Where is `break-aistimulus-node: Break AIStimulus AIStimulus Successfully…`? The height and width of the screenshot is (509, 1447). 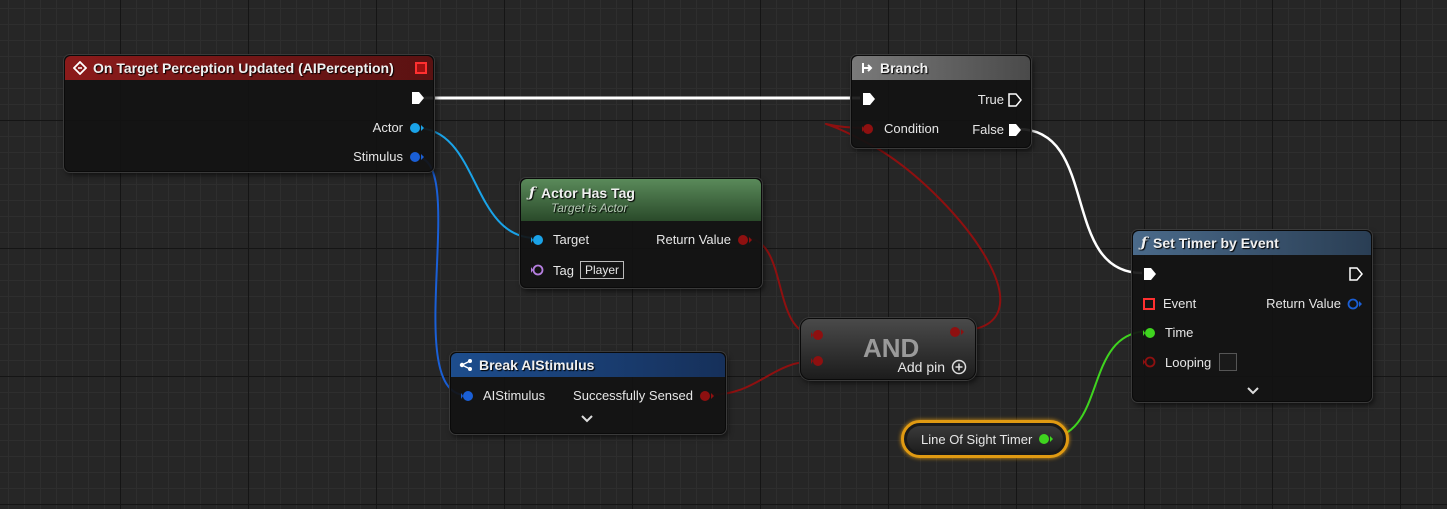 break-aistimulus-node: Break AIStimulus AIStimulus Successfully… is located at coordinates (588, 393).